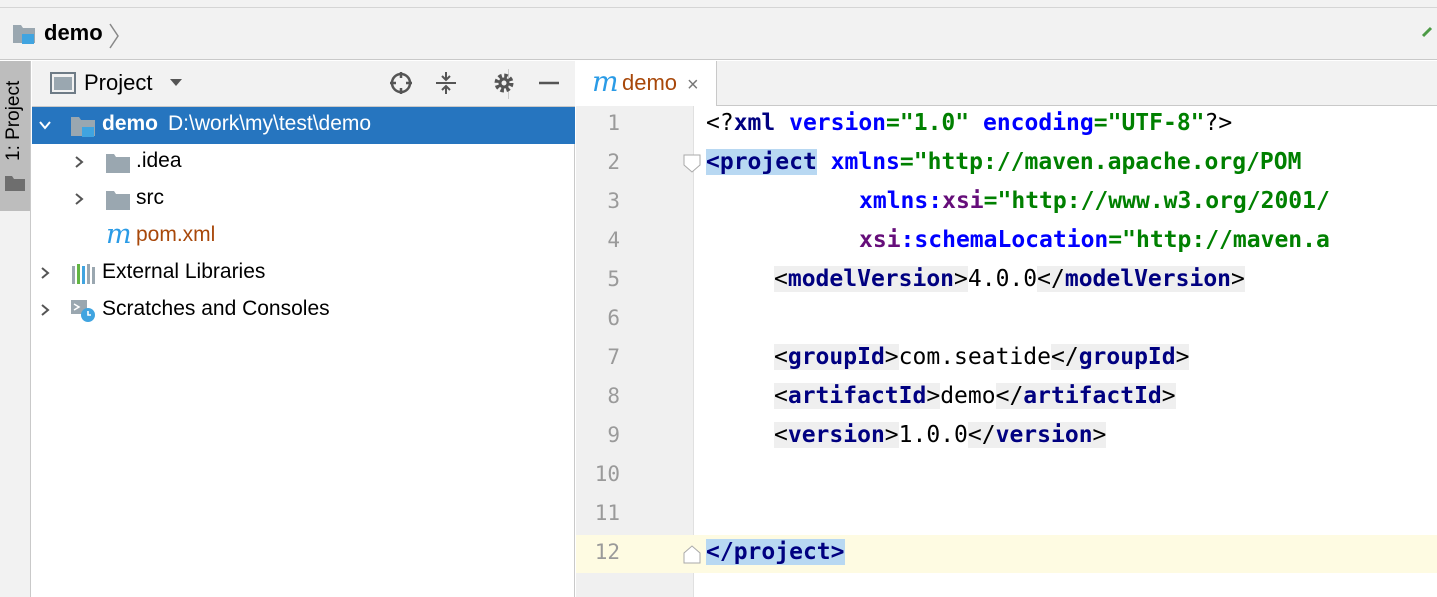 This screenshot has height=597, width=1437. I want to click on code-line: 1 <?xml version="1.0" encoding="UTF-8"?>, so click(1006, 125).